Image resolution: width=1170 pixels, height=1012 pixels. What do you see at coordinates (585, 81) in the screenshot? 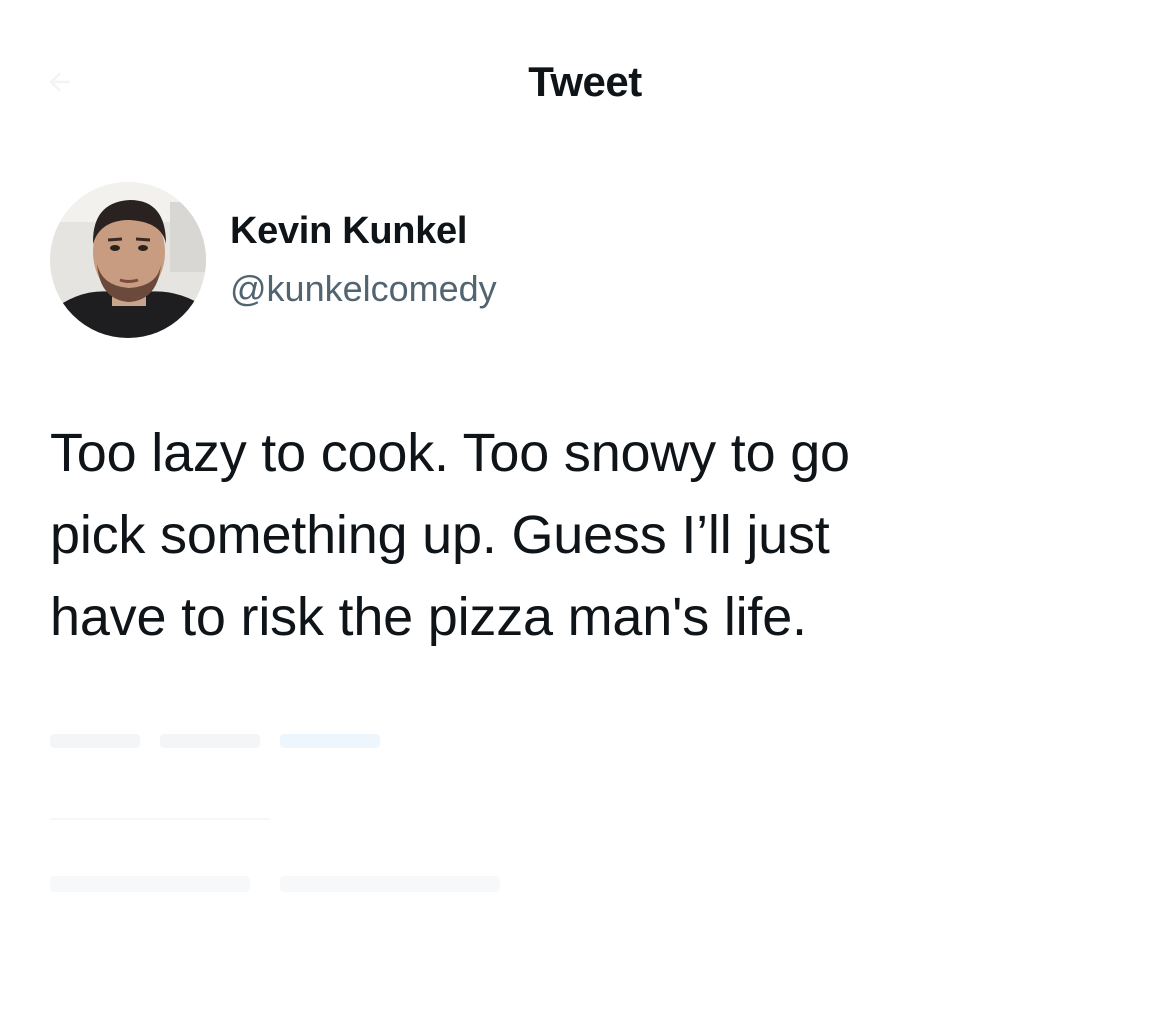
I see `page-title: Tweet` at bounding box center [585, 81].